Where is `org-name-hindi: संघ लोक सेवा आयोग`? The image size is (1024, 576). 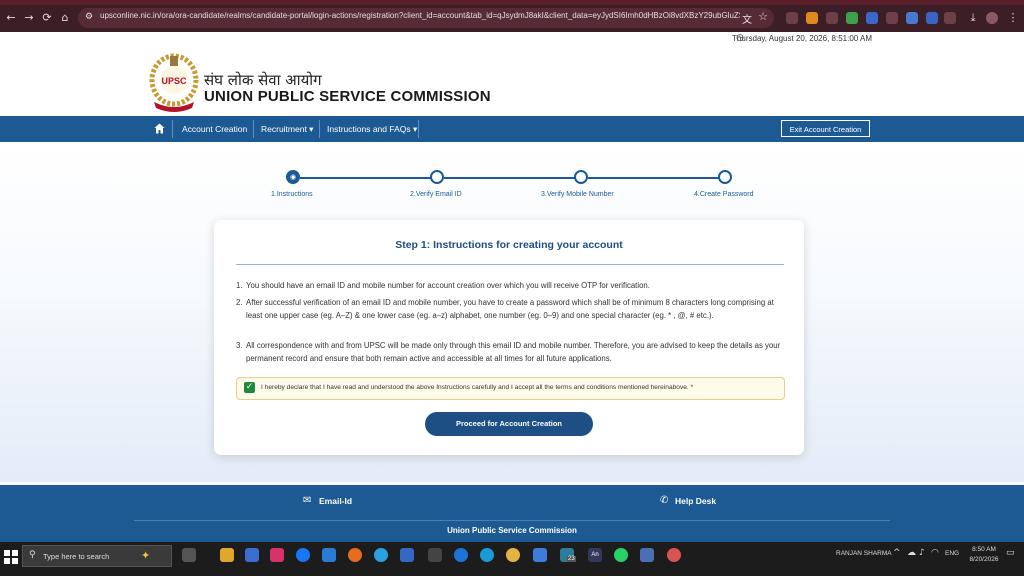
org-name-hindi: संघ लोक सेवा आयोग is located at coordinates (263, 80).